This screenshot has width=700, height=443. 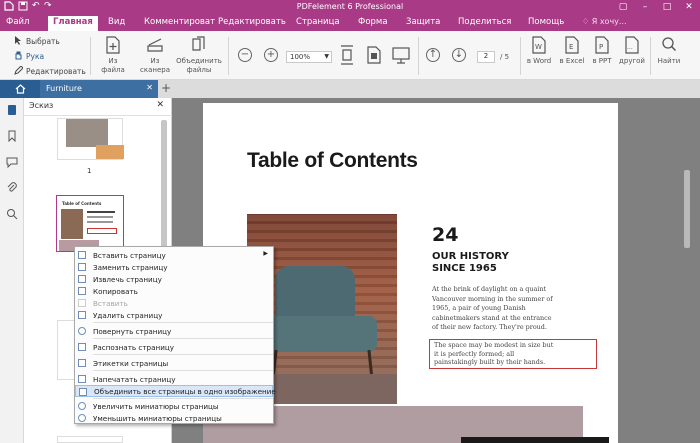 What do you see at coordinates (602, 61) in the screenshot?
I see `to-ppt-label: в PPT` at bounding box center [602, 61].